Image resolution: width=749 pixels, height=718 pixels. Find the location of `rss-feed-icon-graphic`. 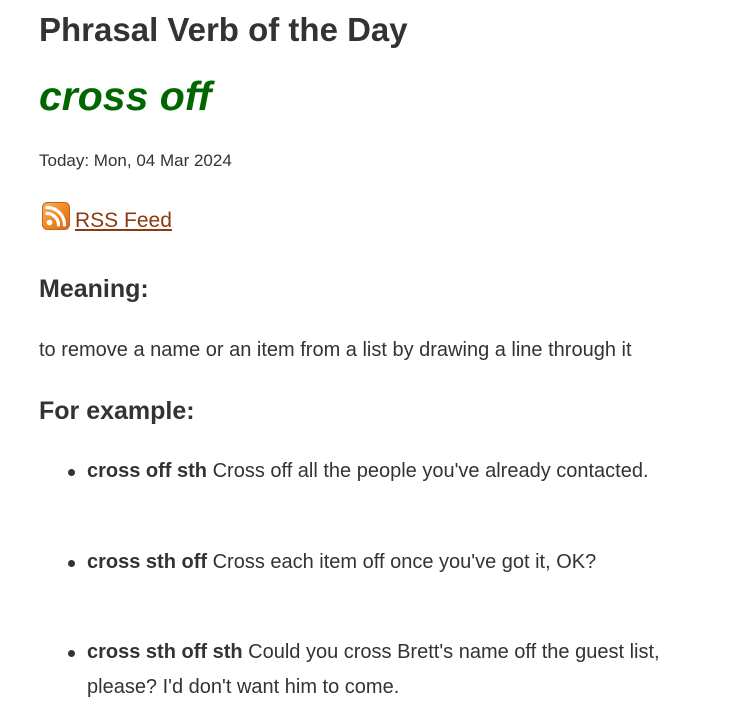

rss-feed-icon-graphic is located at coordinates (56, 216).